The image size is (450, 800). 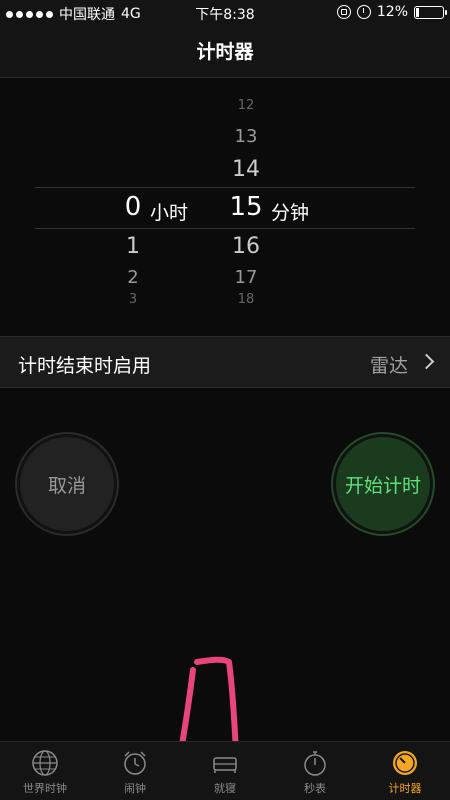 What do you see at coordinates (225, 765) in the screenshot?
I see `bed-icon` at bounding box center [225, 765].